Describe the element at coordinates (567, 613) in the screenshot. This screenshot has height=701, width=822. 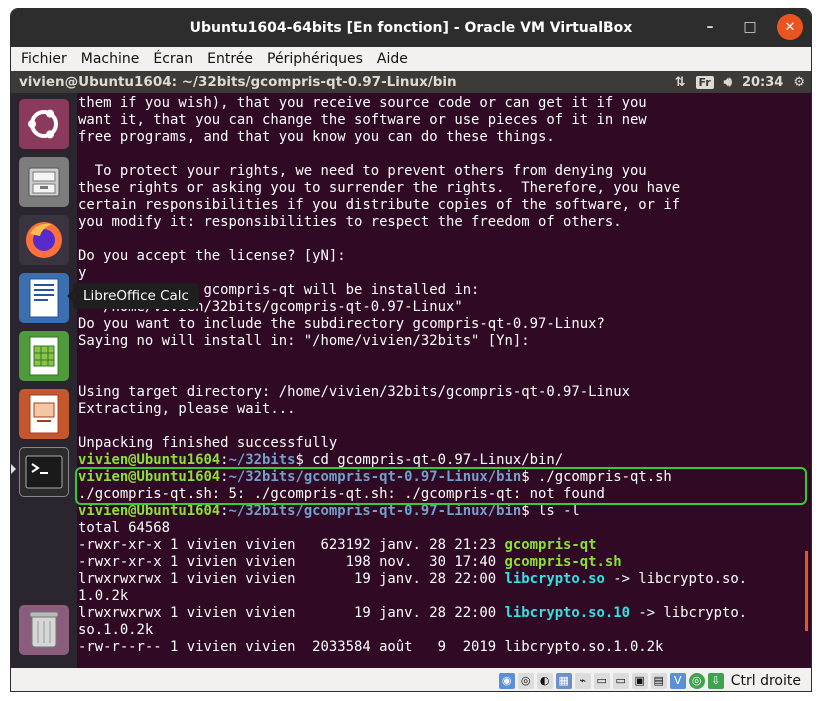
I see `ls-file-name: libcrypto.so.10` at that location.